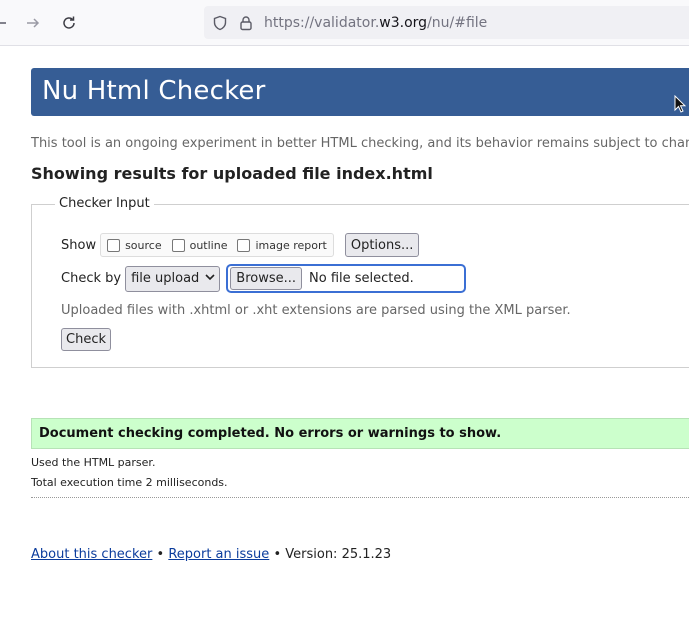  What do you see at coordinates (360, 497) in the screenshot?
I see `divider` at bounding box center [360, 497].